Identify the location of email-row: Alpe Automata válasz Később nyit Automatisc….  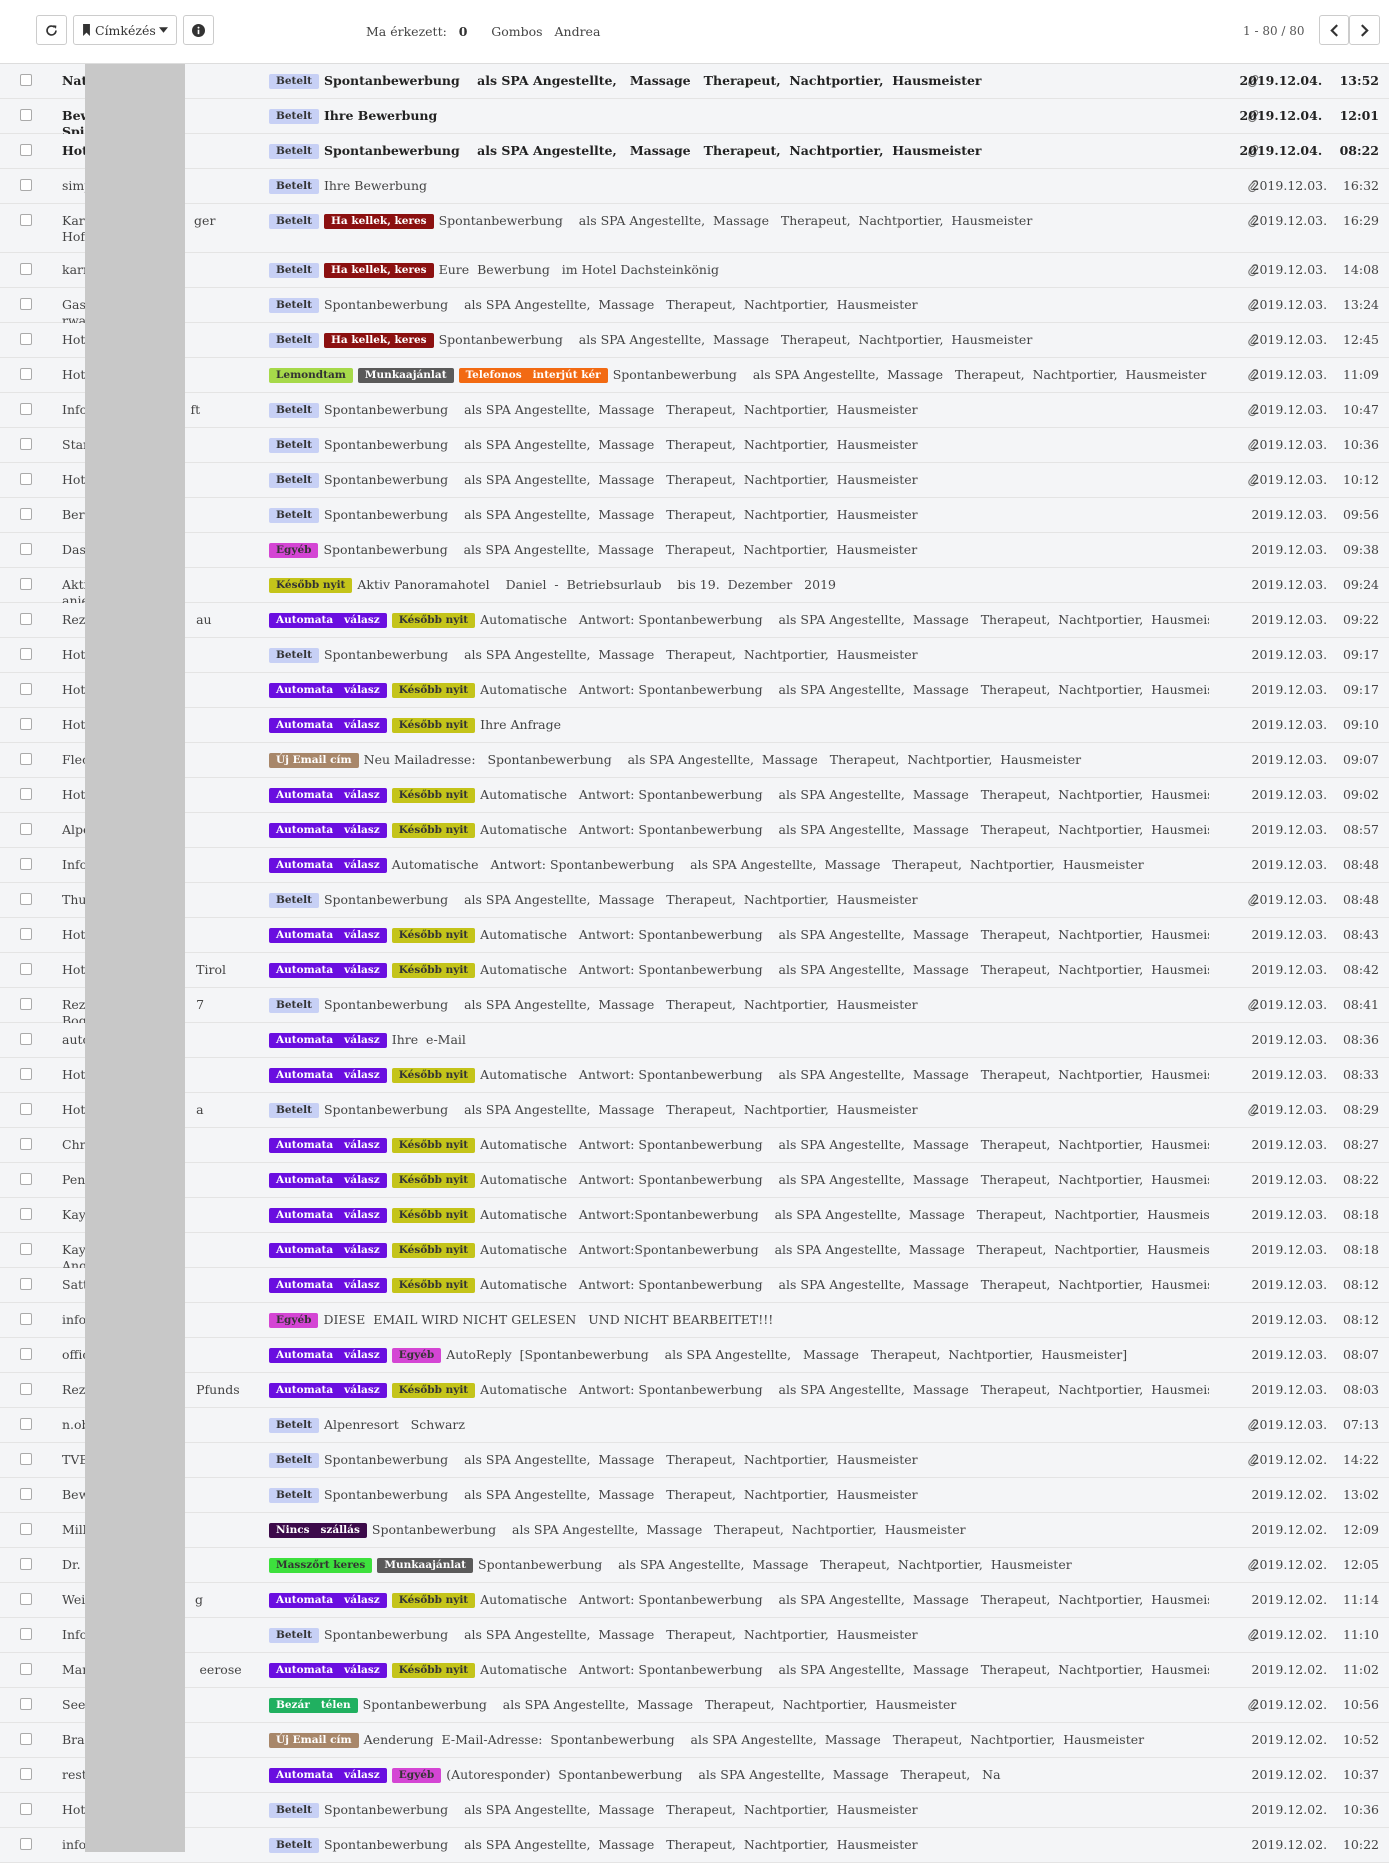
(694, 830).